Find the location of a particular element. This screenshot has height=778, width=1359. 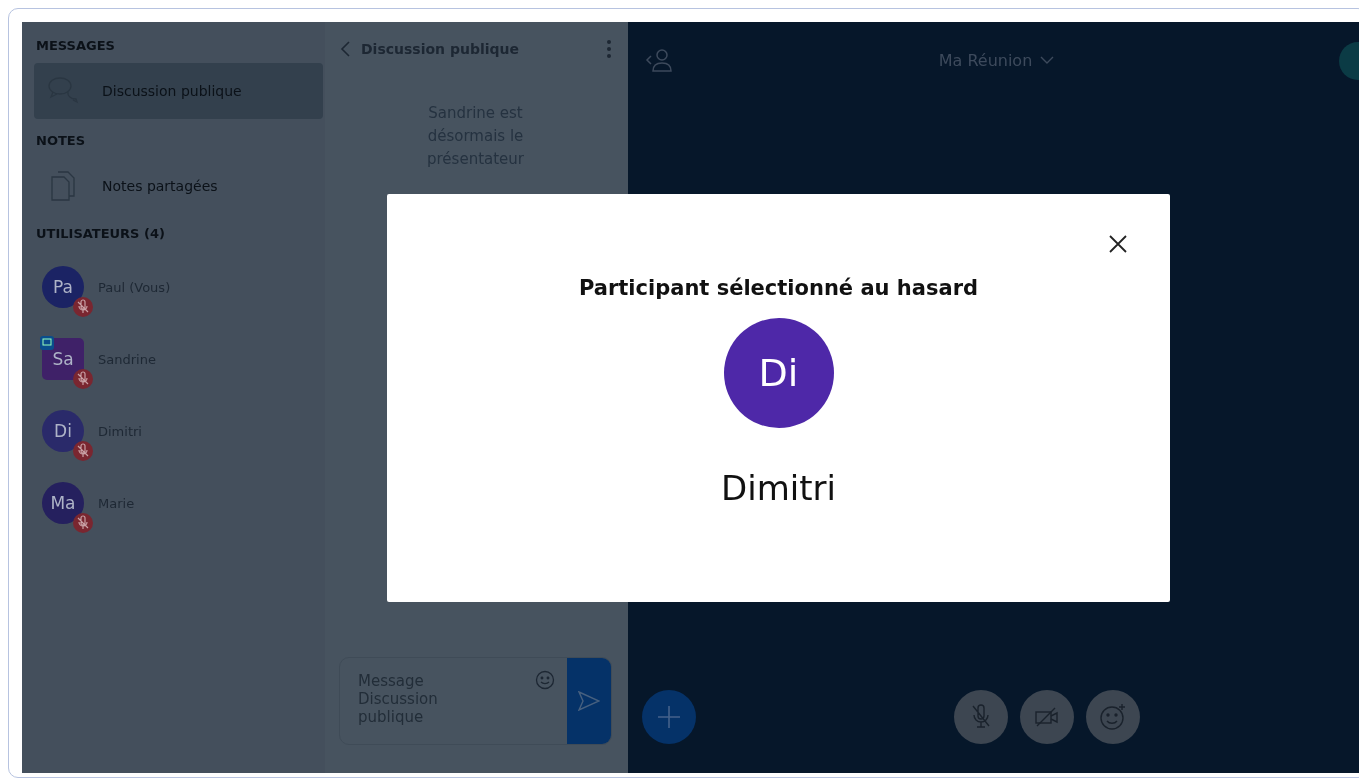

send-icon is located at coordinates (589, 701).